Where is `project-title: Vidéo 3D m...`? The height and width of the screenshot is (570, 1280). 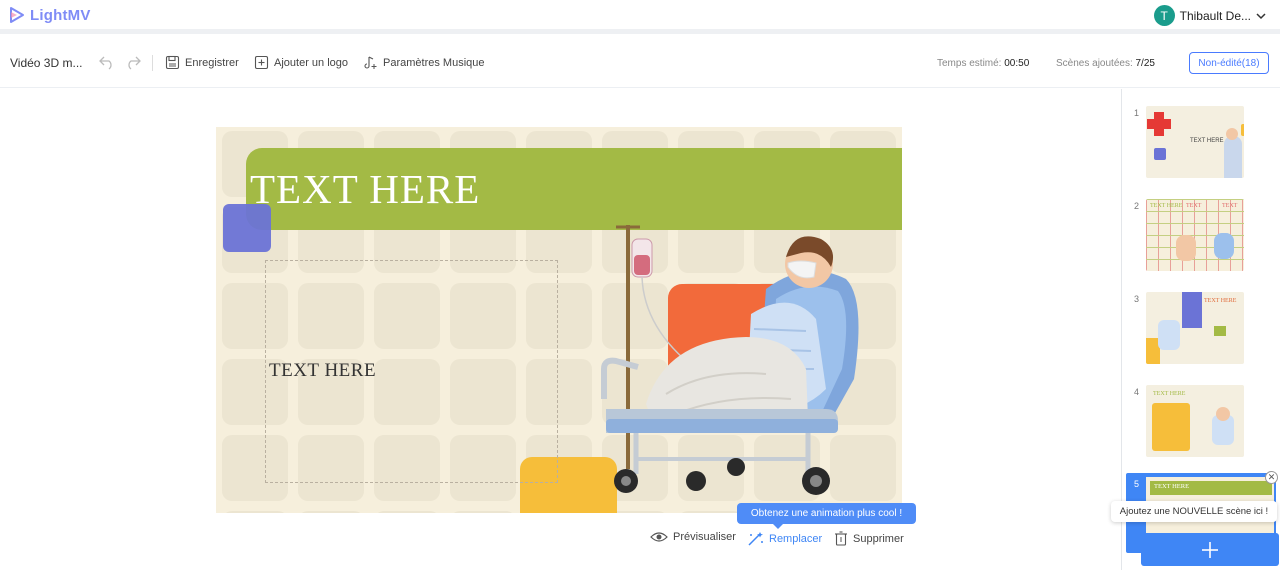
project-title: Vidéo 3D m... is located at coordinates (46, 63).